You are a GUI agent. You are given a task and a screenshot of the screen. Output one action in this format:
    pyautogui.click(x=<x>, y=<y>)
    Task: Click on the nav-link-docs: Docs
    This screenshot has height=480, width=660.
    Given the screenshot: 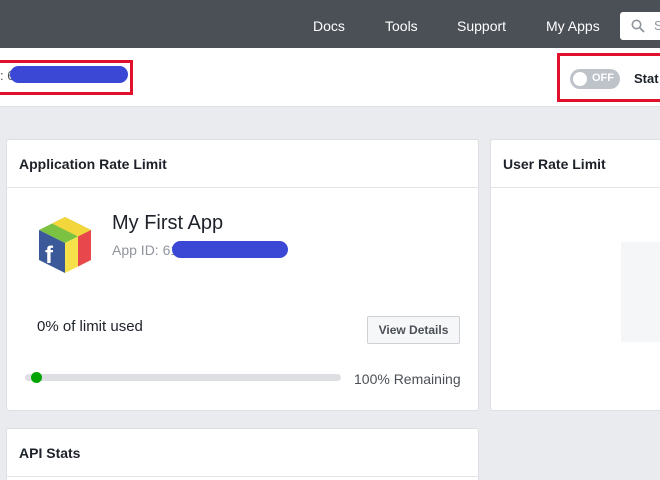 What is the action you would take?
    pyautogui.click(x=329, y=26)
    